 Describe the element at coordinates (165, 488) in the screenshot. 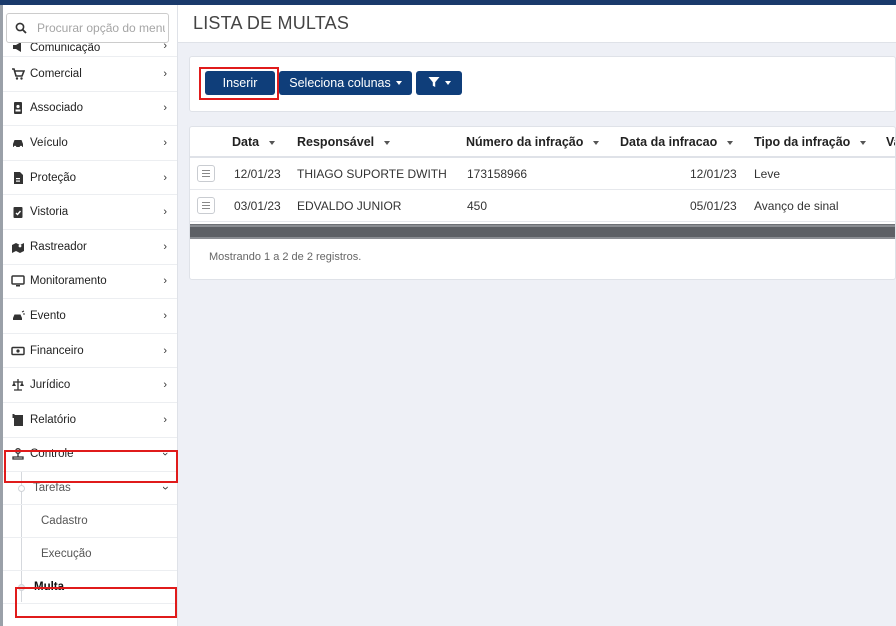

I see `chevron-down-icon: ›` at that location.